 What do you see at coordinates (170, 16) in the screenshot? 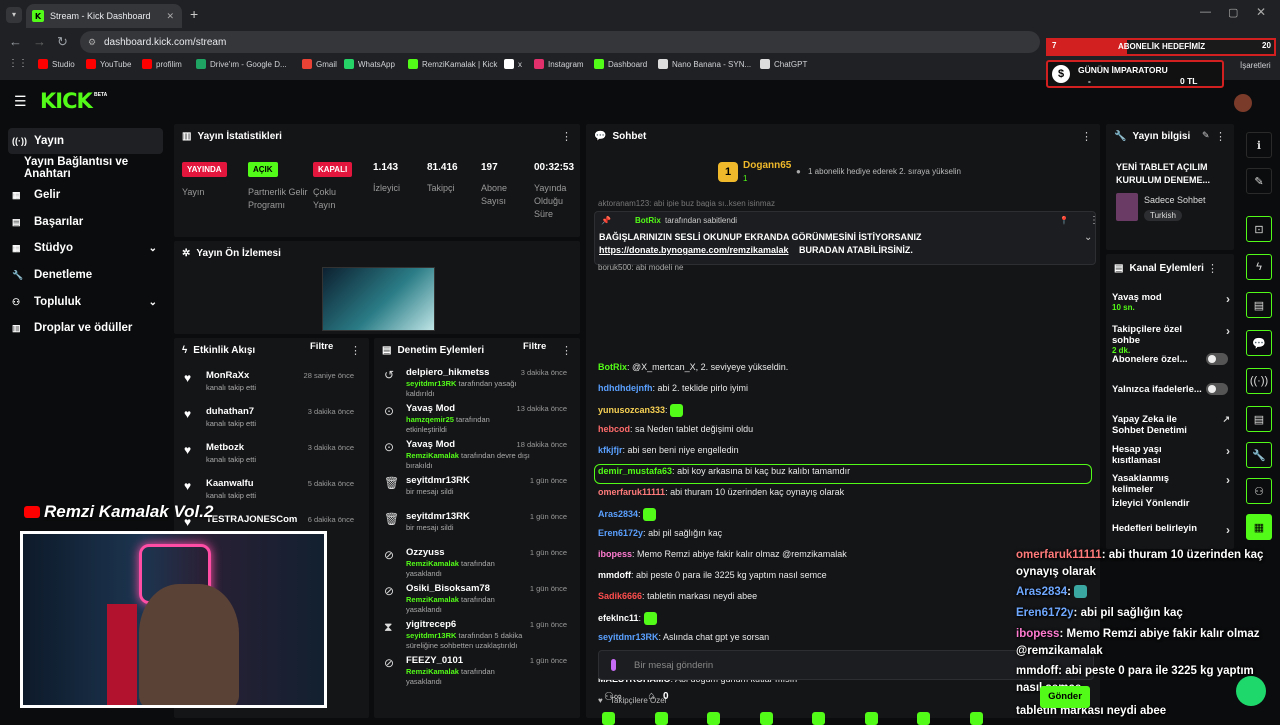
I see `tab-close-icon: ✕` at bounding box center [170, 16].